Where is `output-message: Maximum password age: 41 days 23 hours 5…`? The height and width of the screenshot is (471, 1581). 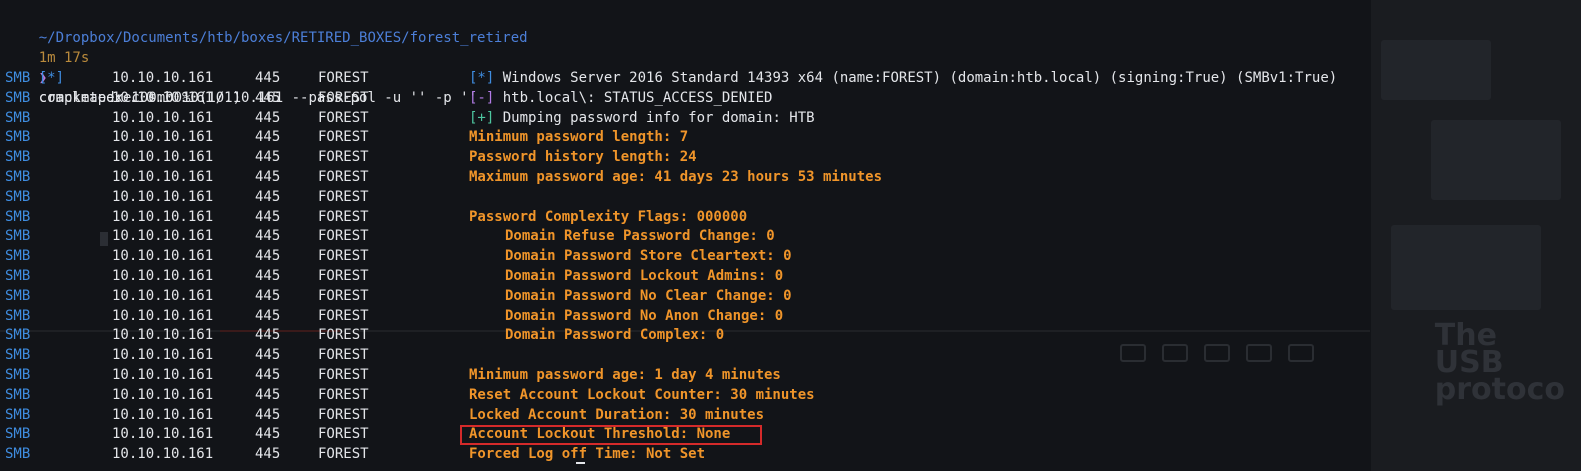 output-message: Maximum password age: 41 days 23 hours 5… is located at coordinates (675, 177).